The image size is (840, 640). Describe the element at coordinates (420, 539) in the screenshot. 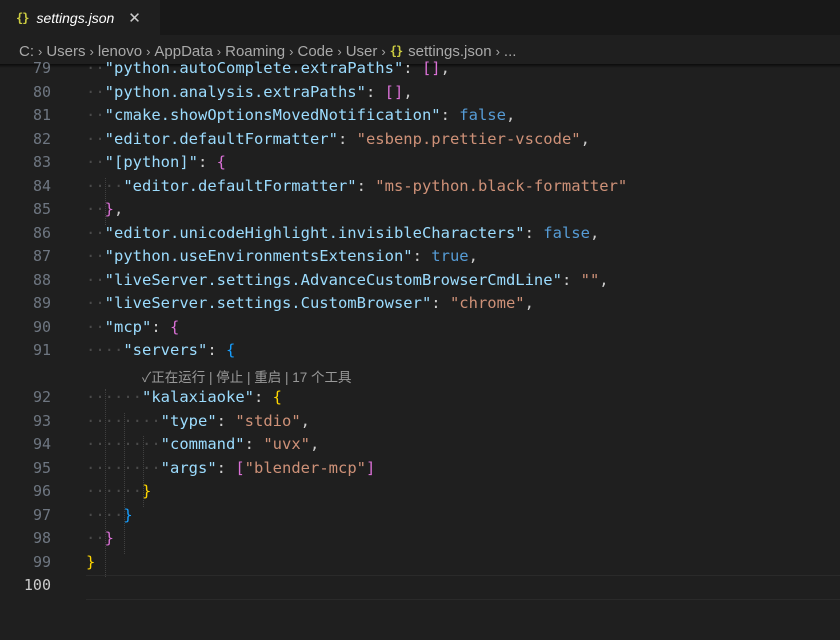

I see `code-line: 98 ··}` at that location.